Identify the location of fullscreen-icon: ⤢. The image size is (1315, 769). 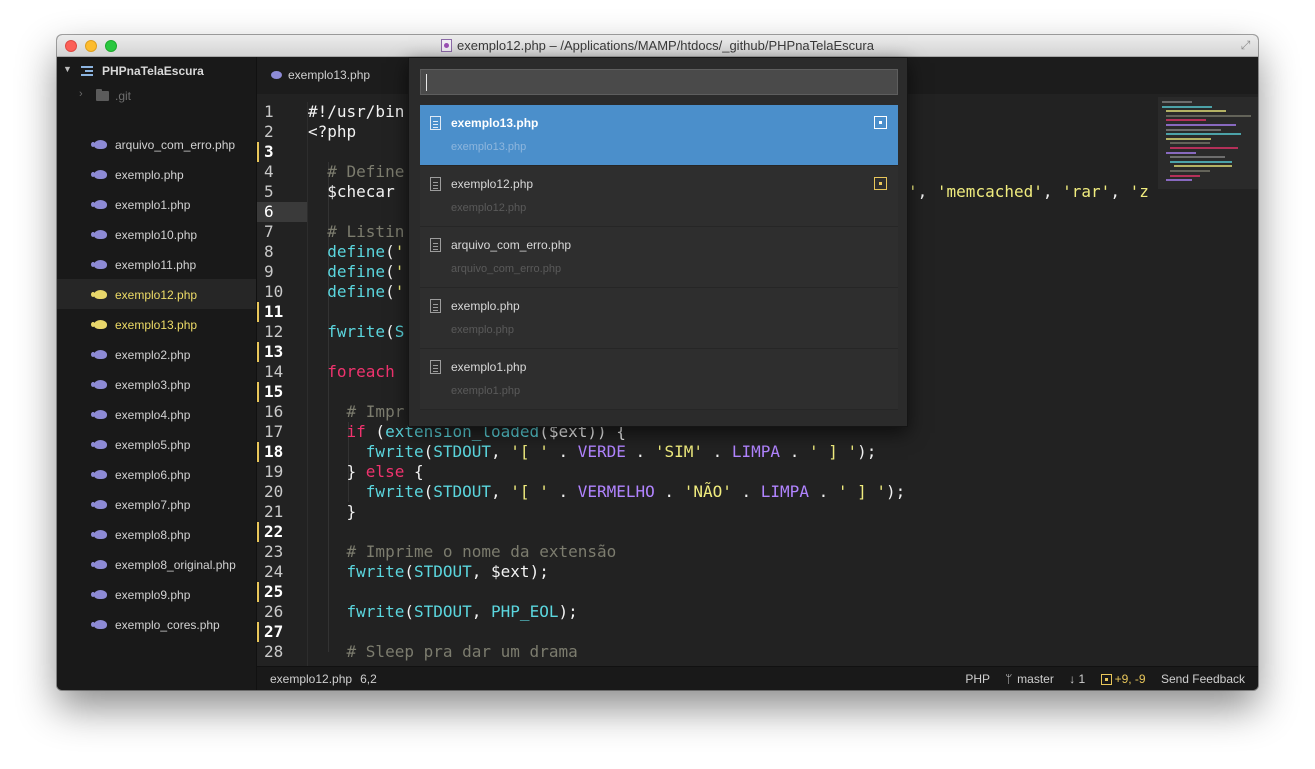
(1245, 45).